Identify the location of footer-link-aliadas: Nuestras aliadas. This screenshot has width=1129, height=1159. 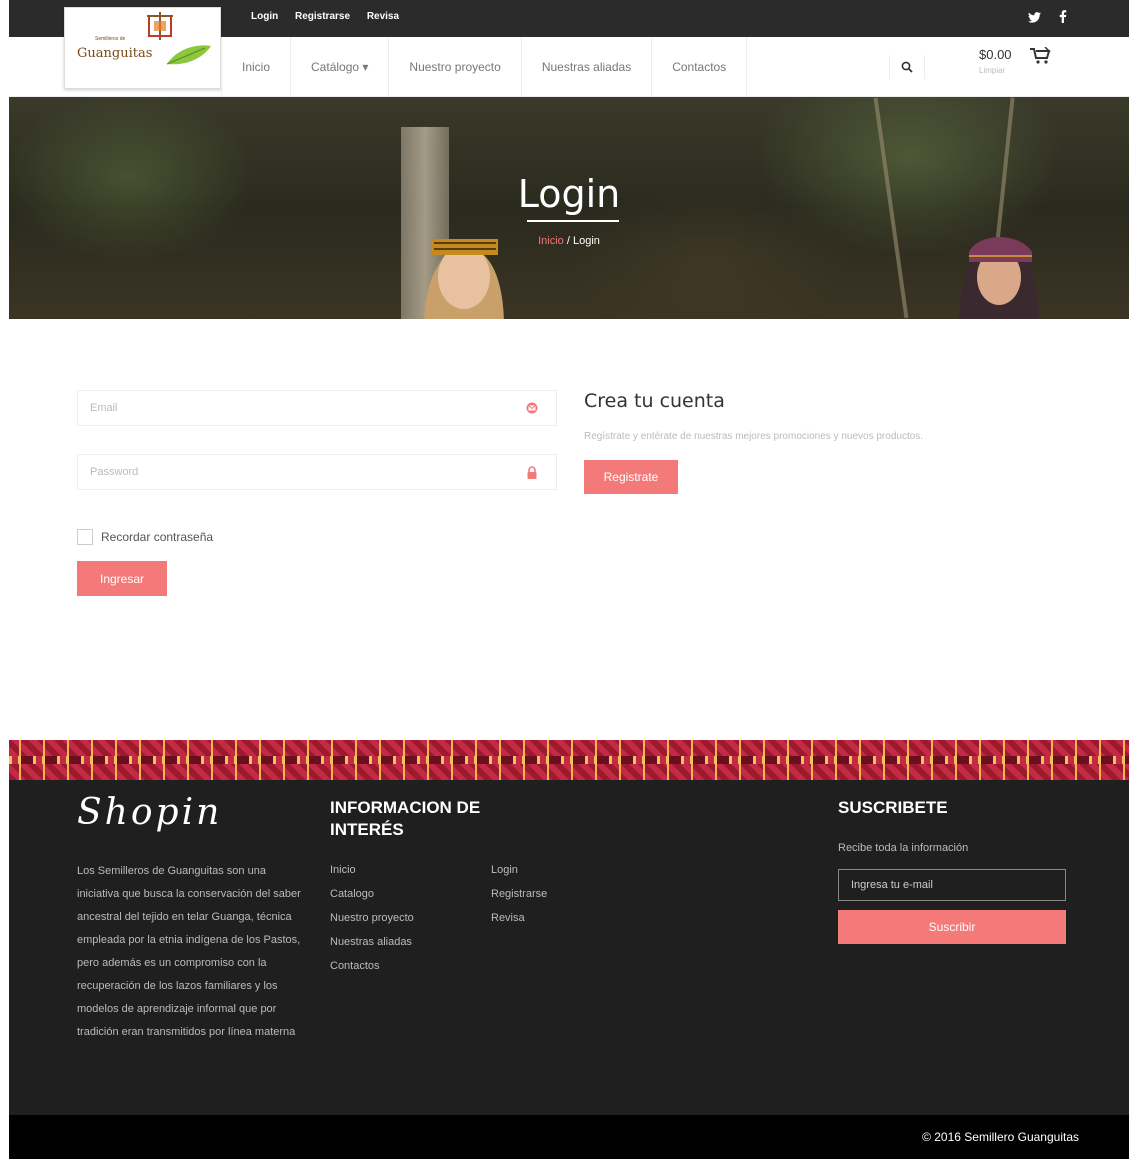
(372, 942).